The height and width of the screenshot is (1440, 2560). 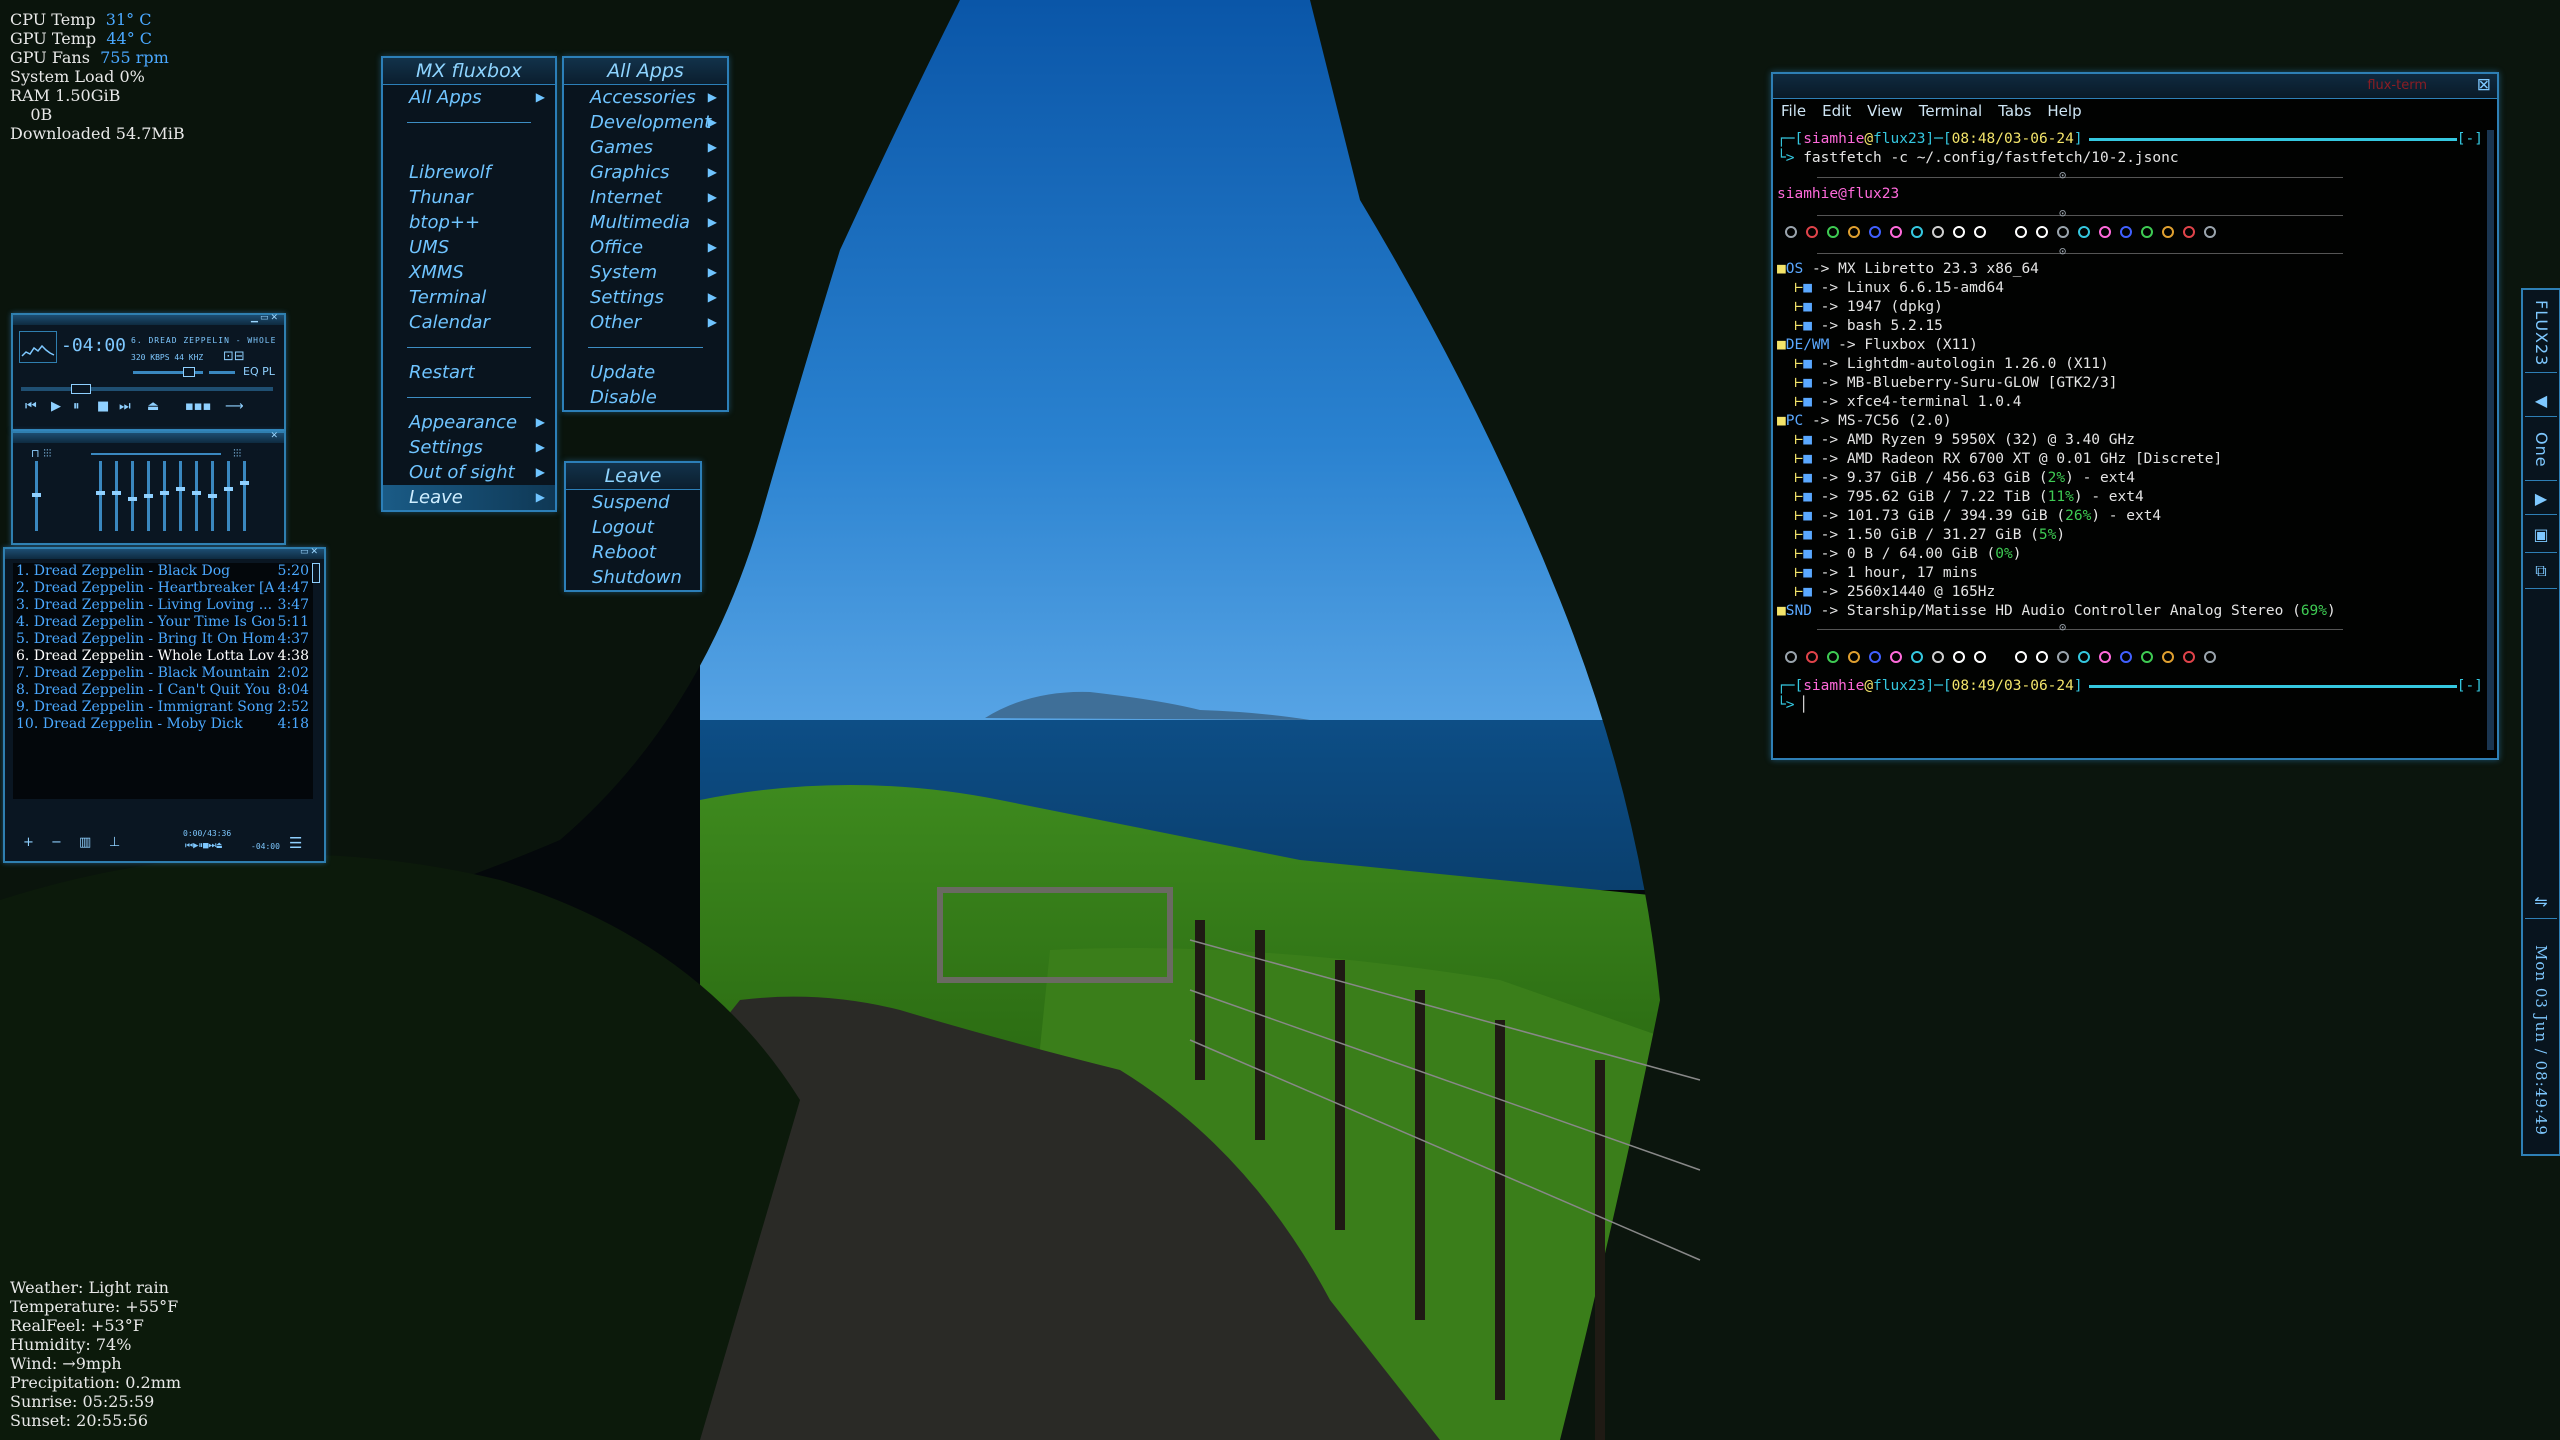 What do you see at coordinates (633, 577) in the screenshot?
I see `menu-item-shutdown: Shutdown` at bounding box center [633, 577].